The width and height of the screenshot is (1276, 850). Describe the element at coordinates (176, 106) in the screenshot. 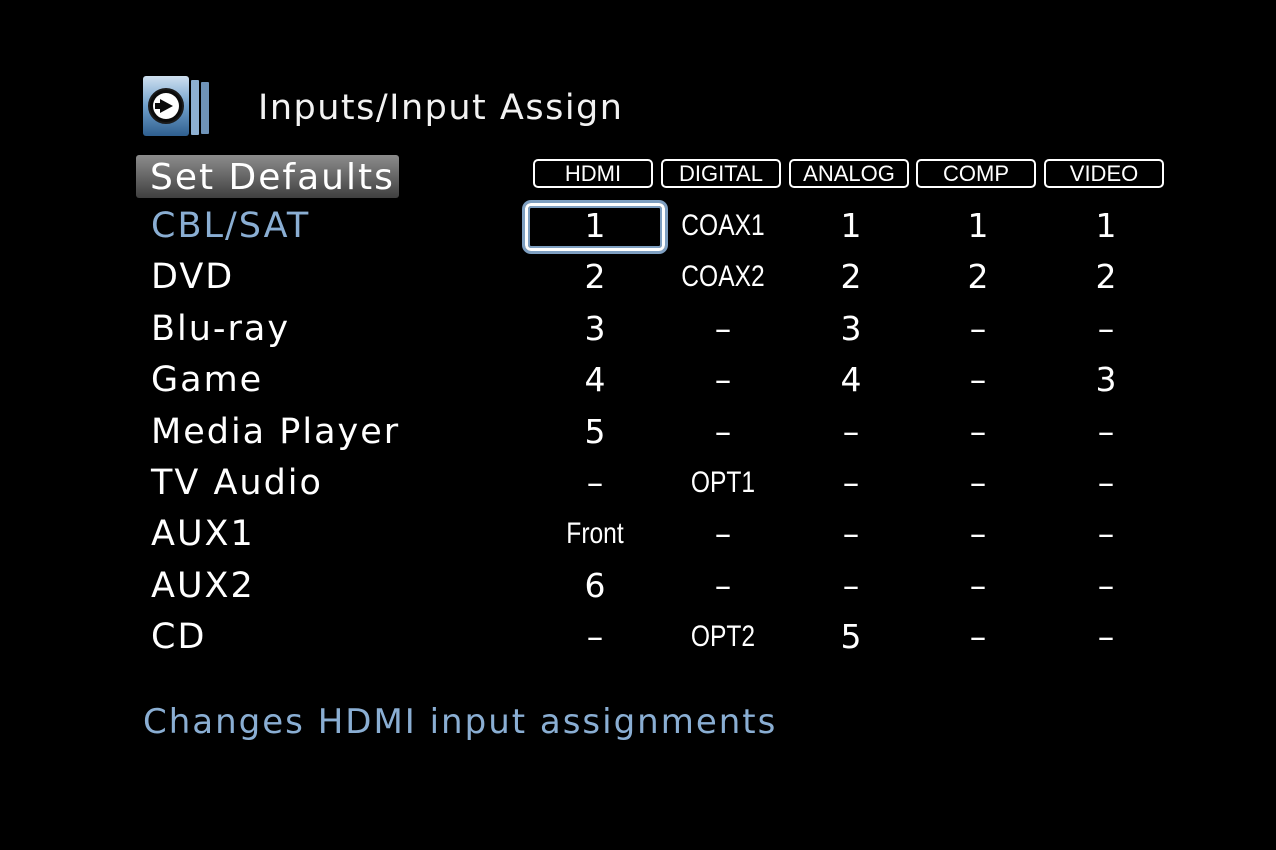

I see `inputs-menu-icon` at that location.